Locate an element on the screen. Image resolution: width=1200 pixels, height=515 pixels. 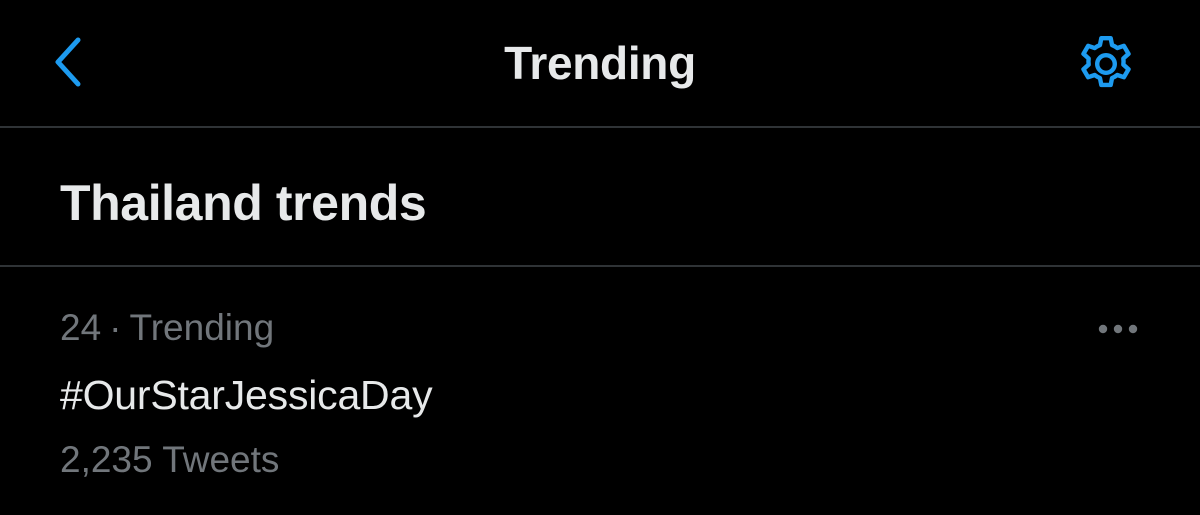
settings-button is located at coordinates (1106, 66).